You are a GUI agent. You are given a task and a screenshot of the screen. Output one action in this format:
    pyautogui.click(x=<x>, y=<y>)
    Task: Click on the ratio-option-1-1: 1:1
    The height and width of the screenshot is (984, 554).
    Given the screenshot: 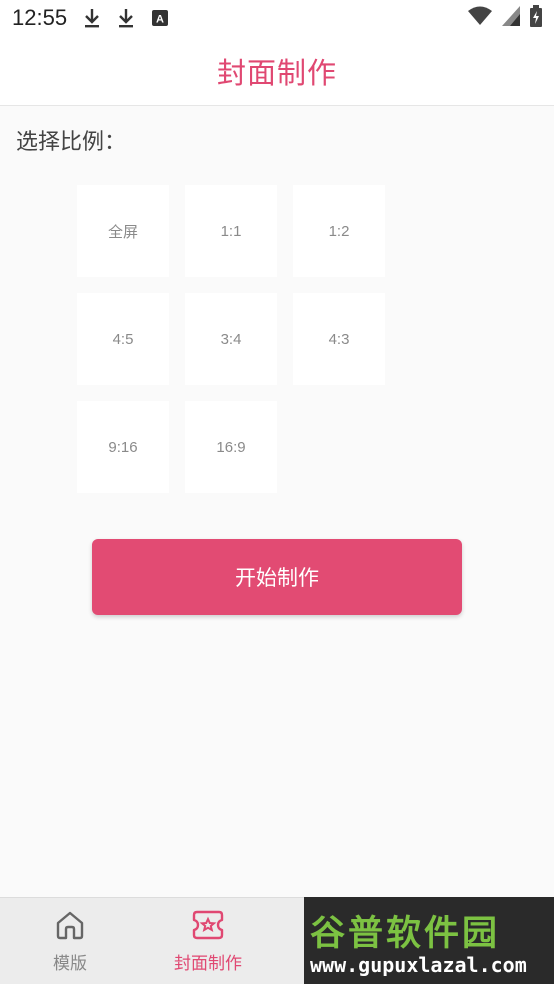 What is the action you would take?
    pyautogui.click(x=231, y=231)
    